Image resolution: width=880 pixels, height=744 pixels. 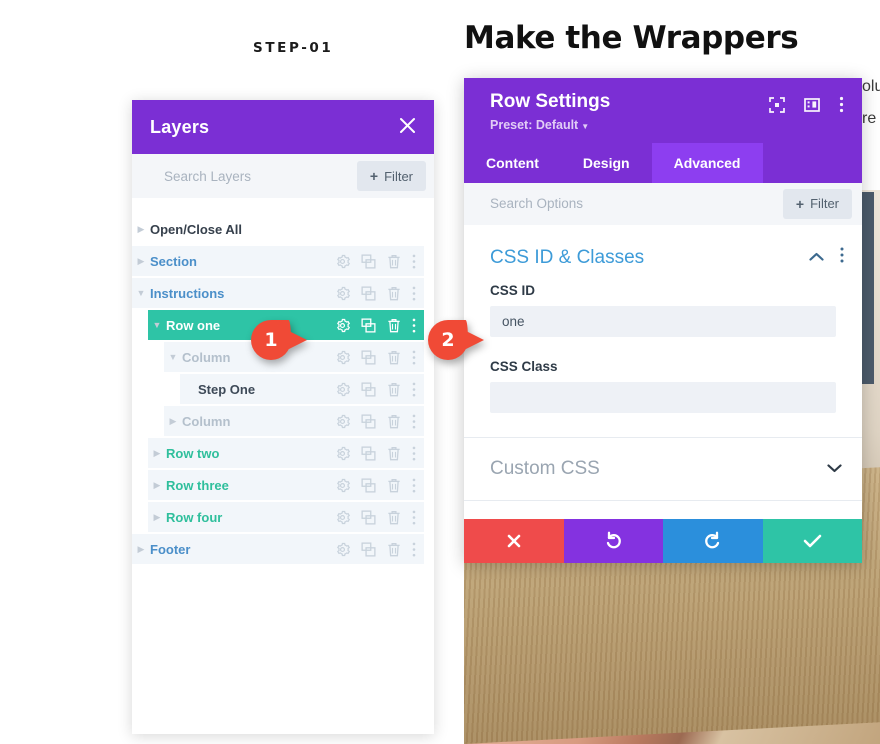 What do you see at coordinates (512, 163) in the screenshot?
I see `tab-content: Content` at bounding box center [512, 163].